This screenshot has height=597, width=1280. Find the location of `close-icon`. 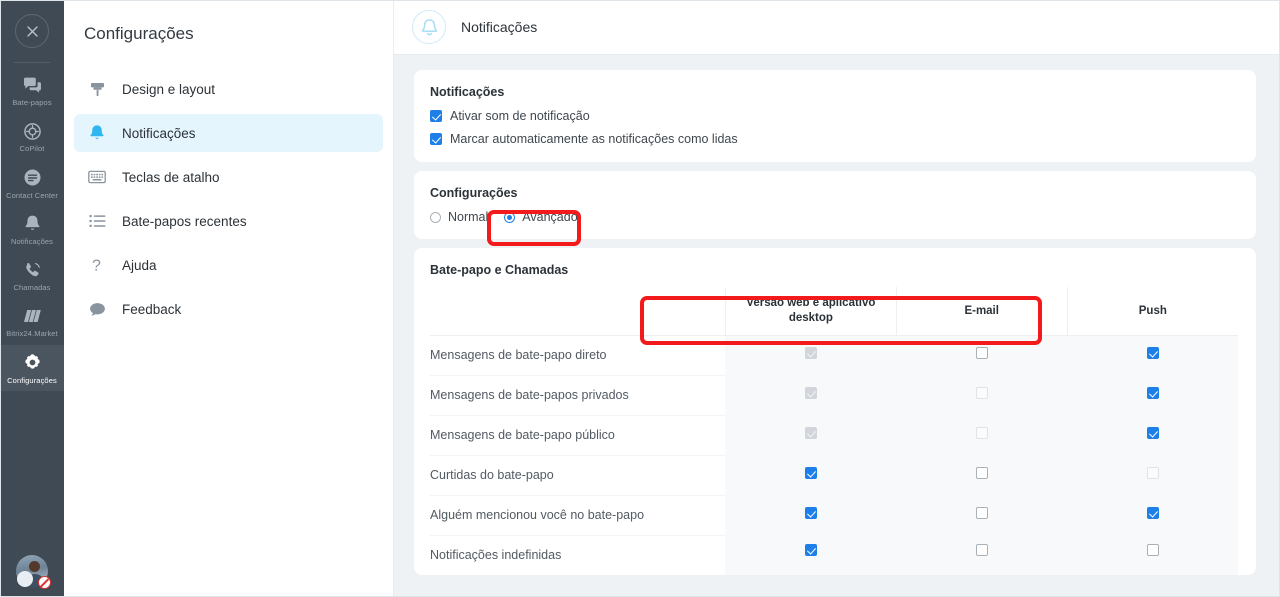

close-icon is located at coordinates (32, 31).